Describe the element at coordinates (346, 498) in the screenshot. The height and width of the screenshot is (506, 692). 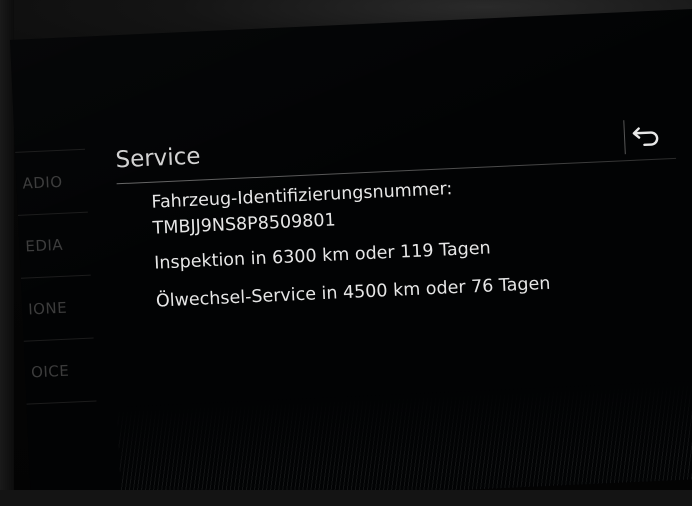
I see `dashboard-trim-bottom` at that location.